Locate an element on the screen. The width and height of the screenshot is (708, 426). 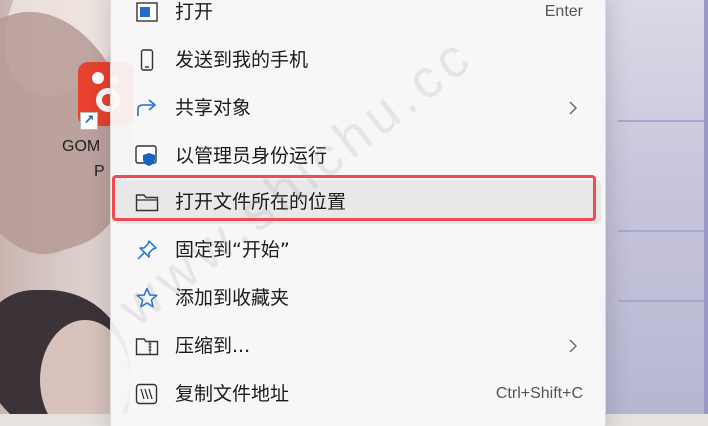
menu-item-shortcut: Enter is located at coordinates (563, 11).